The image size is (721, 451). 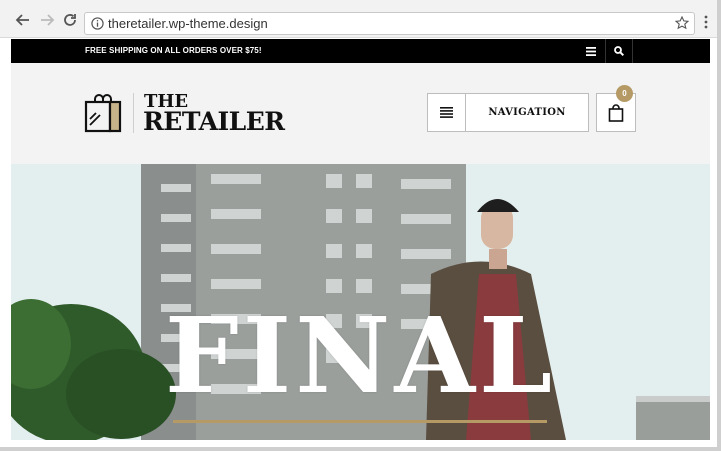 What do you see at coordinates (619, 51) in the screenshot?
I see `search-icon` at bounding box center [619, 51].